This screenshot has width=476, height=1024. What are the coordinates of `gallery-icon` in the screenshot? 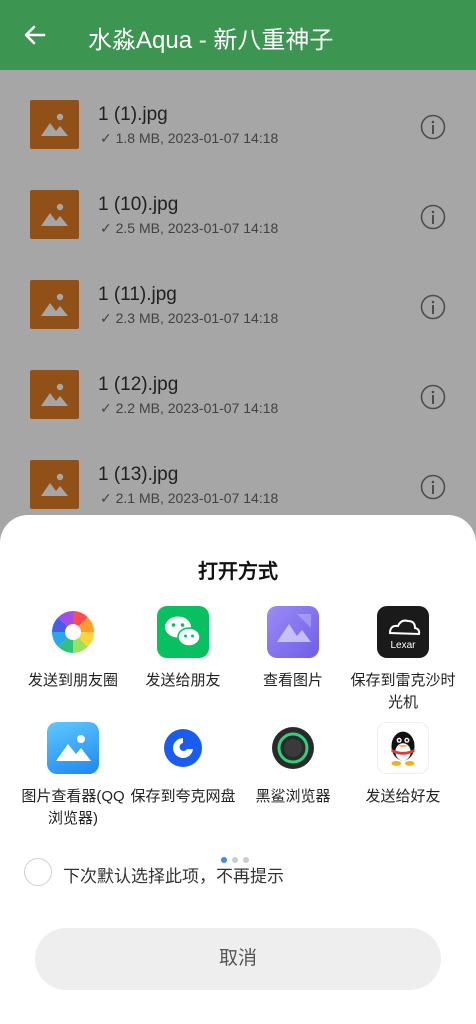 It's located at (293, 632).